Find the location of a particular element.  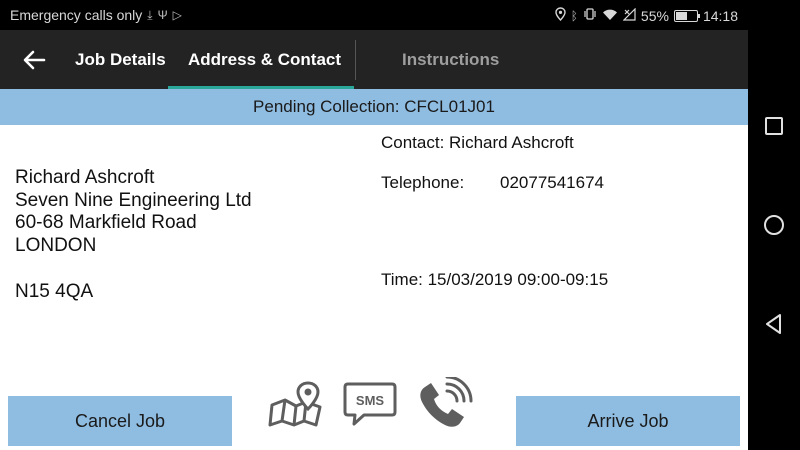

battery-percent: 55% is located at coordinates (654, 15).